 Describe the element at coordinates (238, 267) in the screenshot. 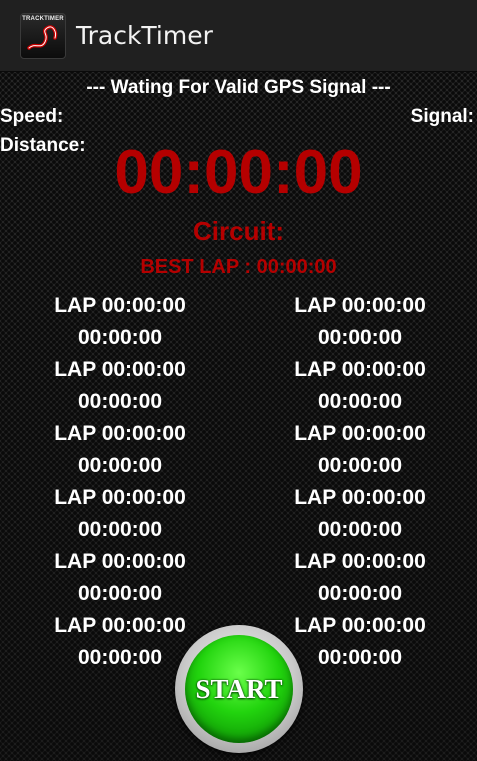

I see `best-lap-time: BEST LAP : 00:00:00` at that location.